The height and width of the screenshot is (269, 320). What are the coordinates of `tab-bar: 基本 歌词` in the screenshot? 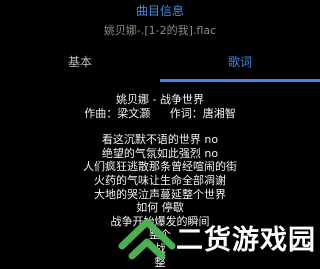 It's located at (160, 64).